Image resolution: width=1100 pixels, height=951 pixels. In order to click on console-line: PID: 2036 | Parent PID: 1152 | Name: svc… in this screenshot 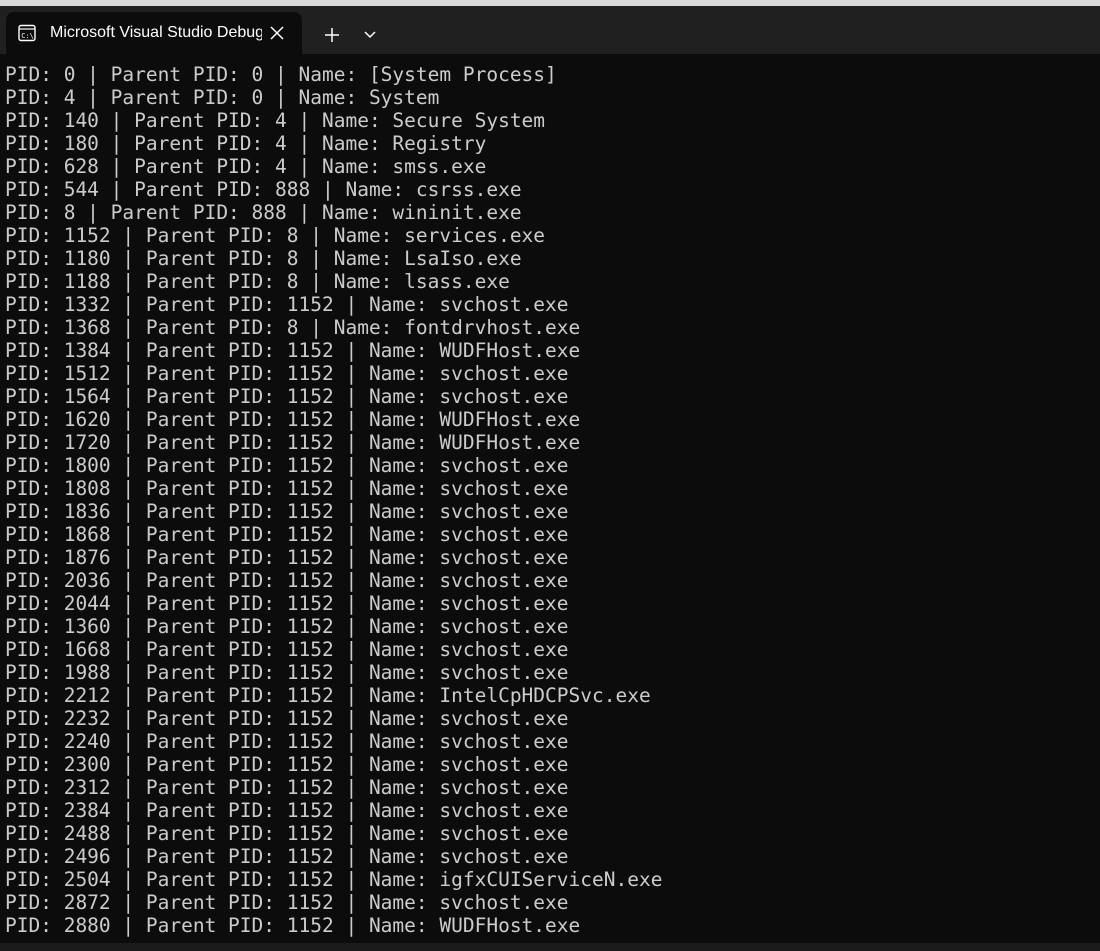, I will do `click(287, 580)`.